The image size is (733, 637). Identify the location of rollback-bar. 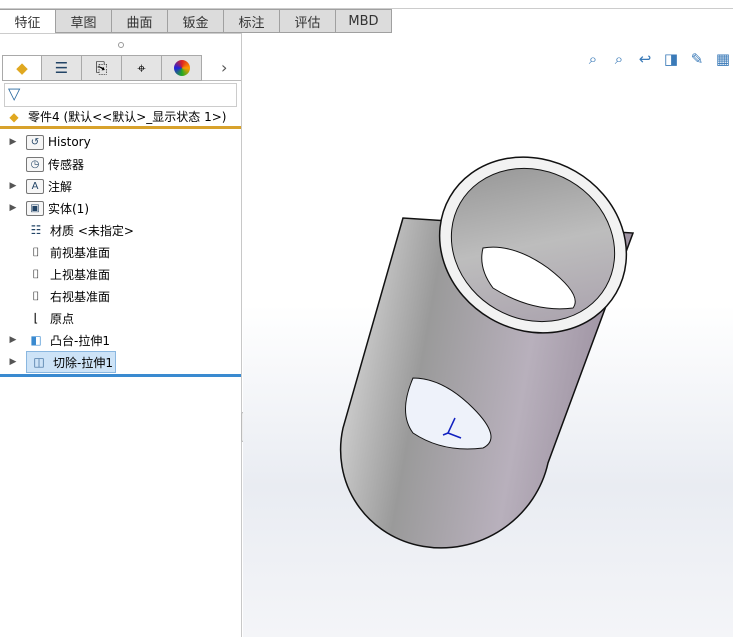
(120, 375).